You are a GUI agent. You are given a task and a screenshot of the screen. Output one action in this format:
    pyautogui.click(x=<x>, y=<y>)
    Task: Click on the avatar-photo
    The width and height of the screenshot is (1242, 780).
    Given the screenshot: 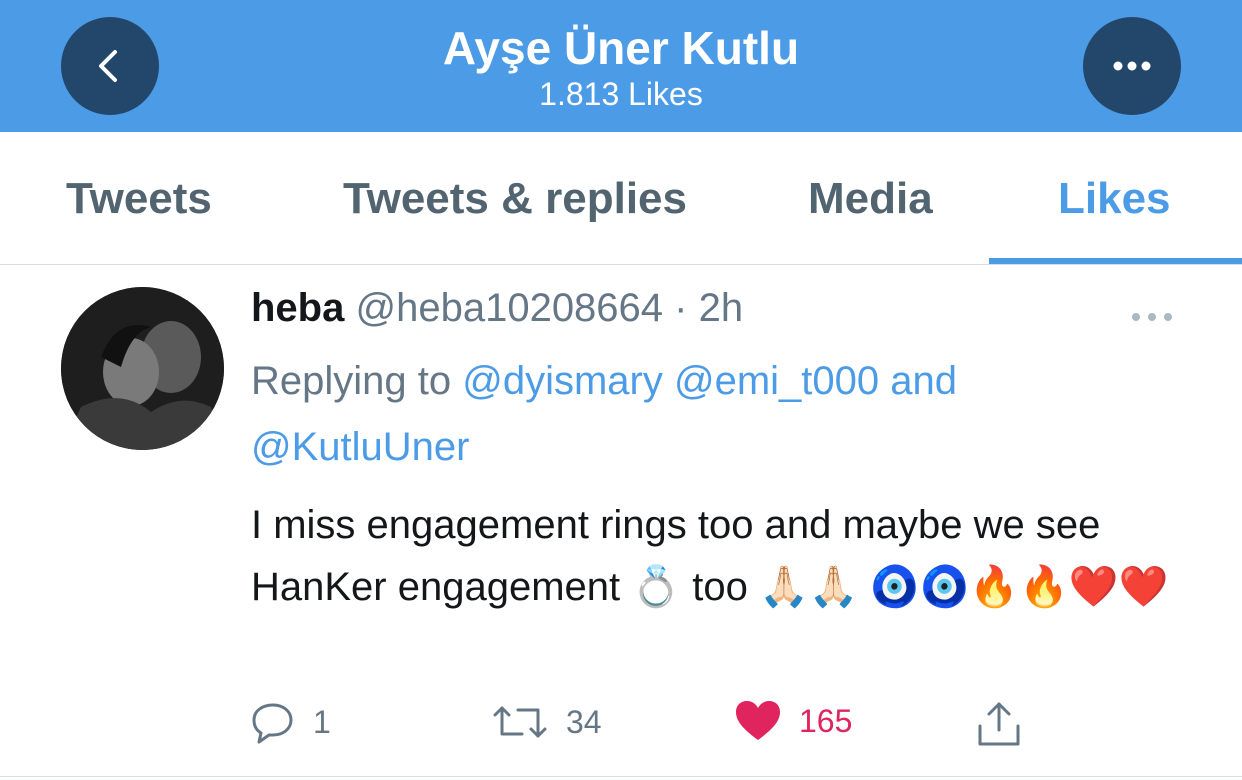 What is the action you would take?
    pyautogui.click(x=142, y=368)
    